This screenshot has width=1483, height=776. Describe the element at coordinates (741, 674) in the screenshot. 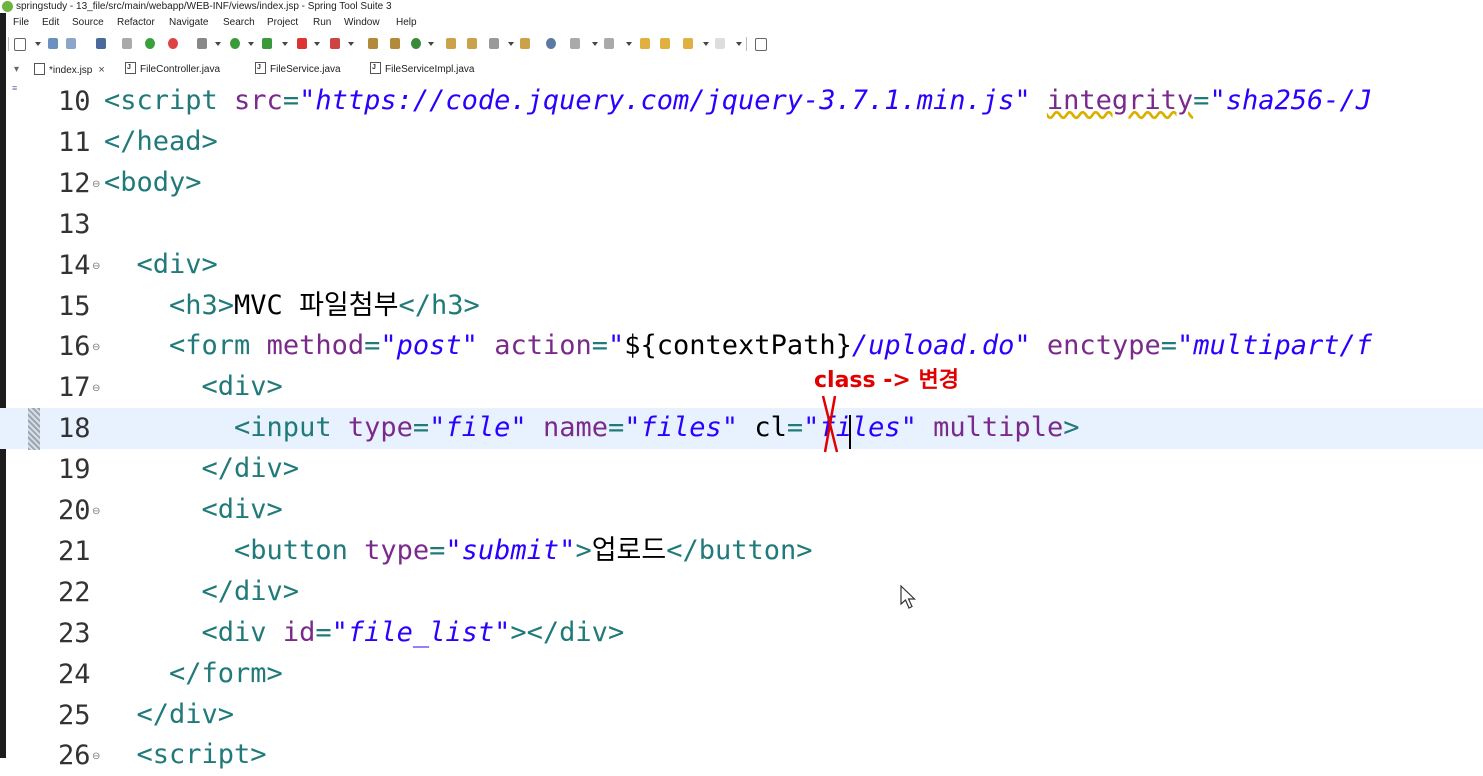

I see `code-line: 24 </form>` at that location.